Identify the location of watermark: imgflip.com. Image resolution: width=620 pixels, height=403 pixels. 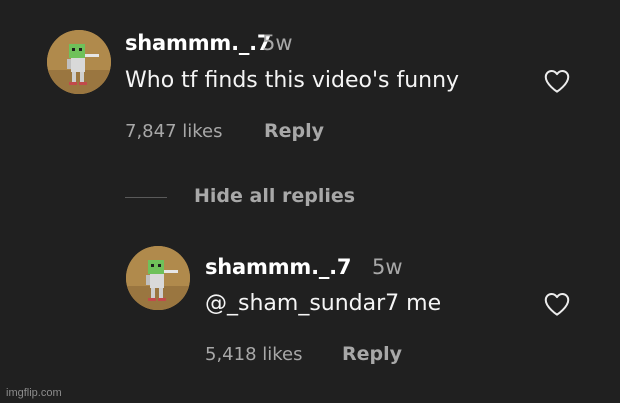
(34, 393).